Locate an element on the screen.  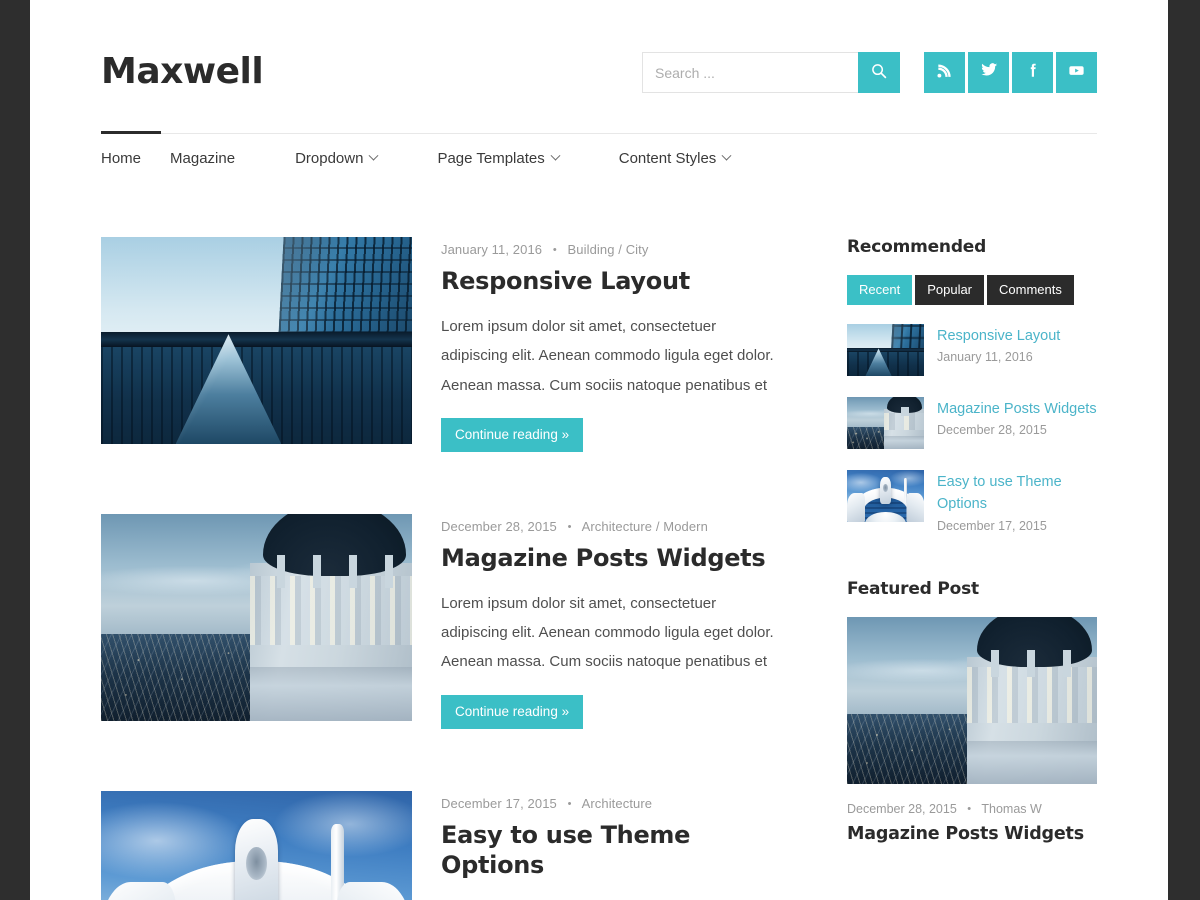
widget-post-title: Responsive Layout is located at coordinates (1017, 336).